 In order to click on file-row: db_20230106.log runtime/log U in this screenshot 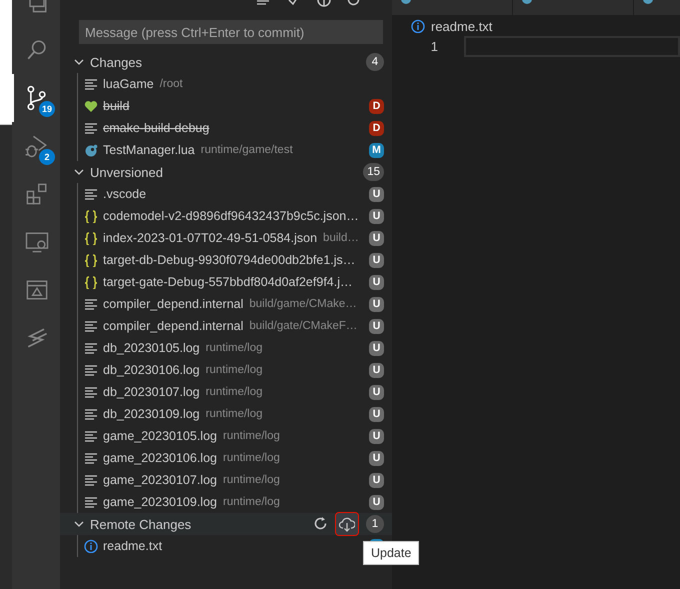, I will do `click(235, 370)`.